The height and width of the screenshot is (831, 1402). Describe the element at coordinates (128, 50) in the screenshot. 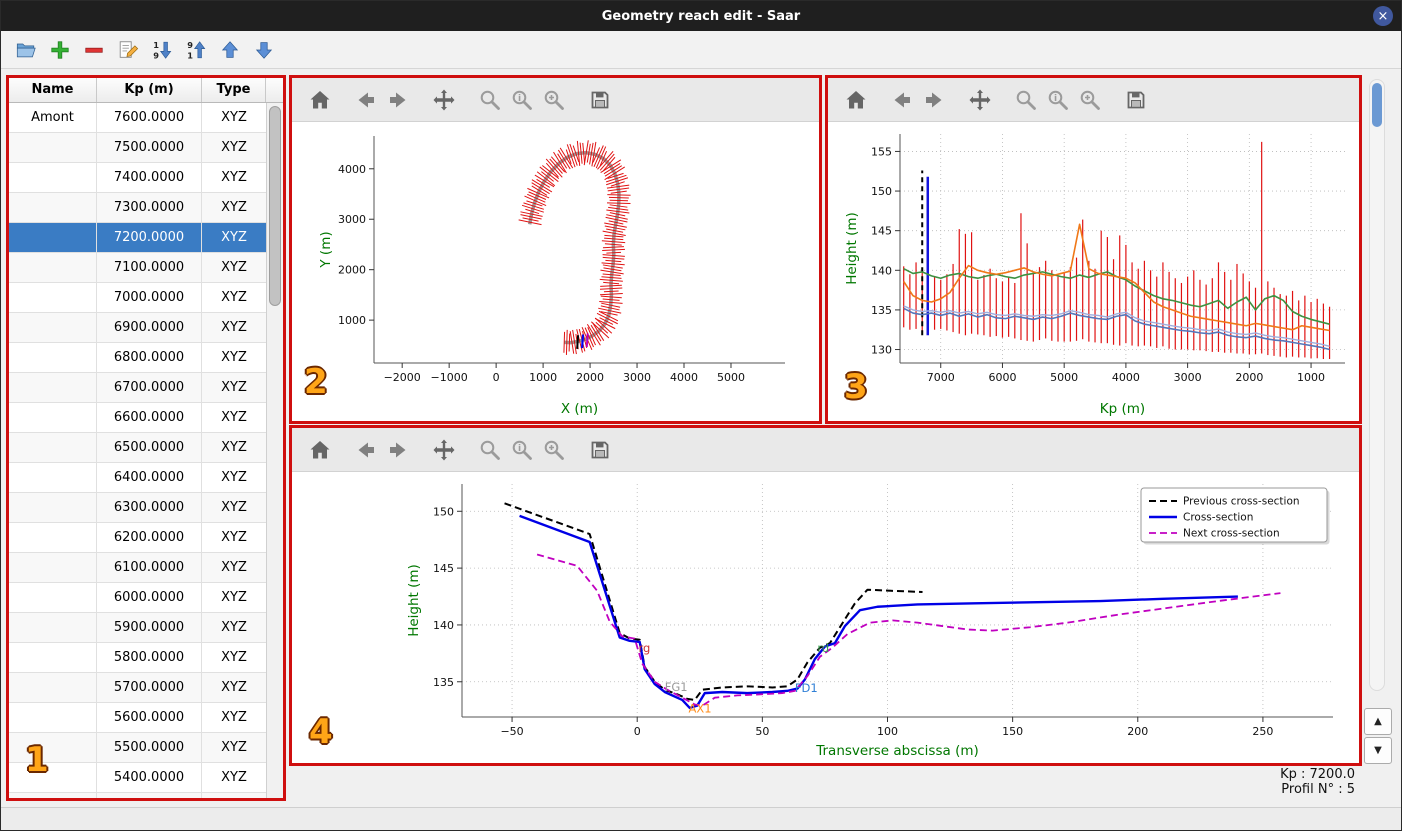

I see `edit-button` at that location.